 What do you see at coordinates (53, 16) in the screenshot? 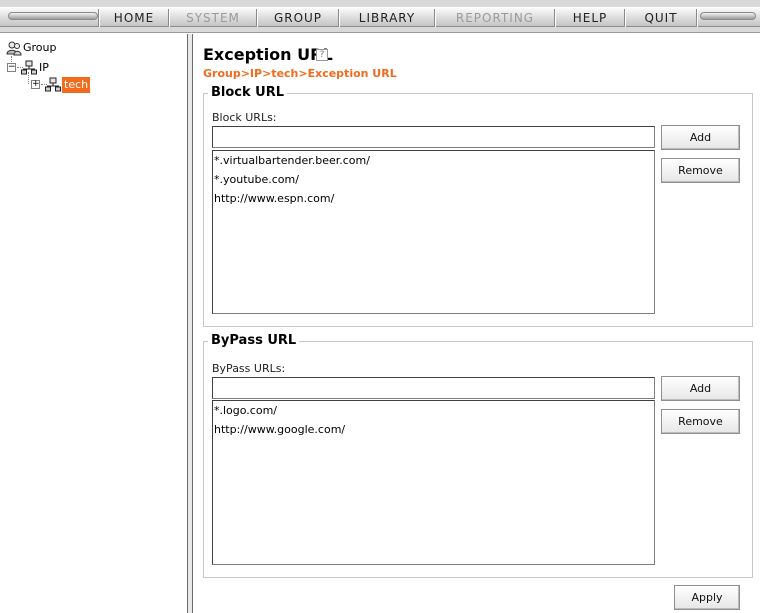
I see `menu-left-decoration` at bounding box center [53, 16].